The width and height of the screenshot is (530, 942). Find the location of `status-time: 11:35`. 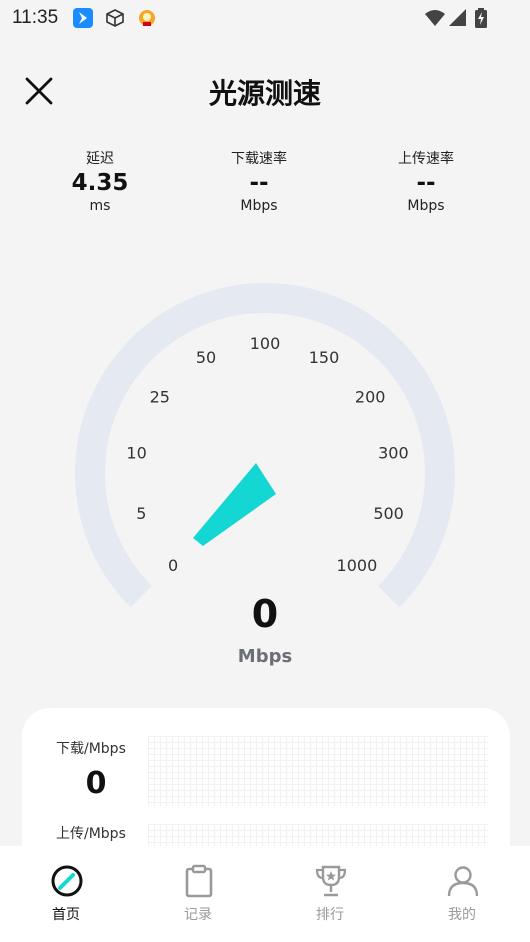

status-time: 11:35 is located at coordinates (35, 17).